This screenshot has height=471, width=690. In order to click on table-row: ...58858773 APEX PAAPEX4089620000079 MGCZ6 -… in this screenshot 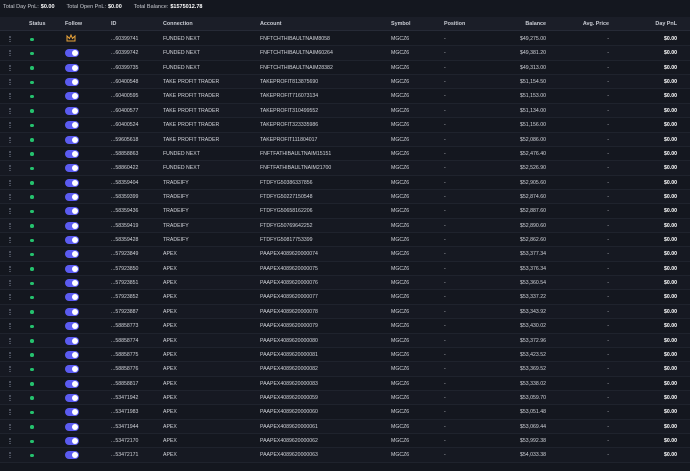, I will do `click(345, 326)`.